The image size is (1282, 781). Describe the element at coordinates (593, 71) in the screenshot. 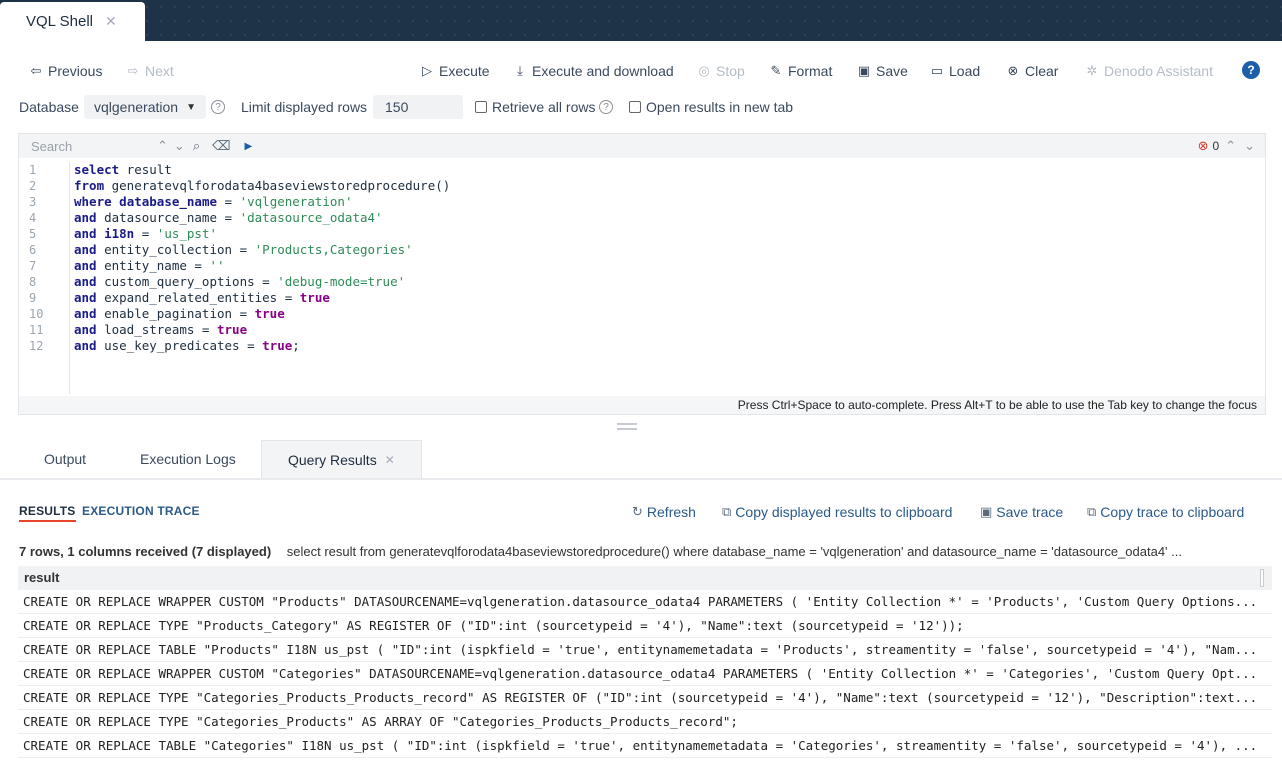

I see `execute-download-button: ⤓ Execute and download` at that location.